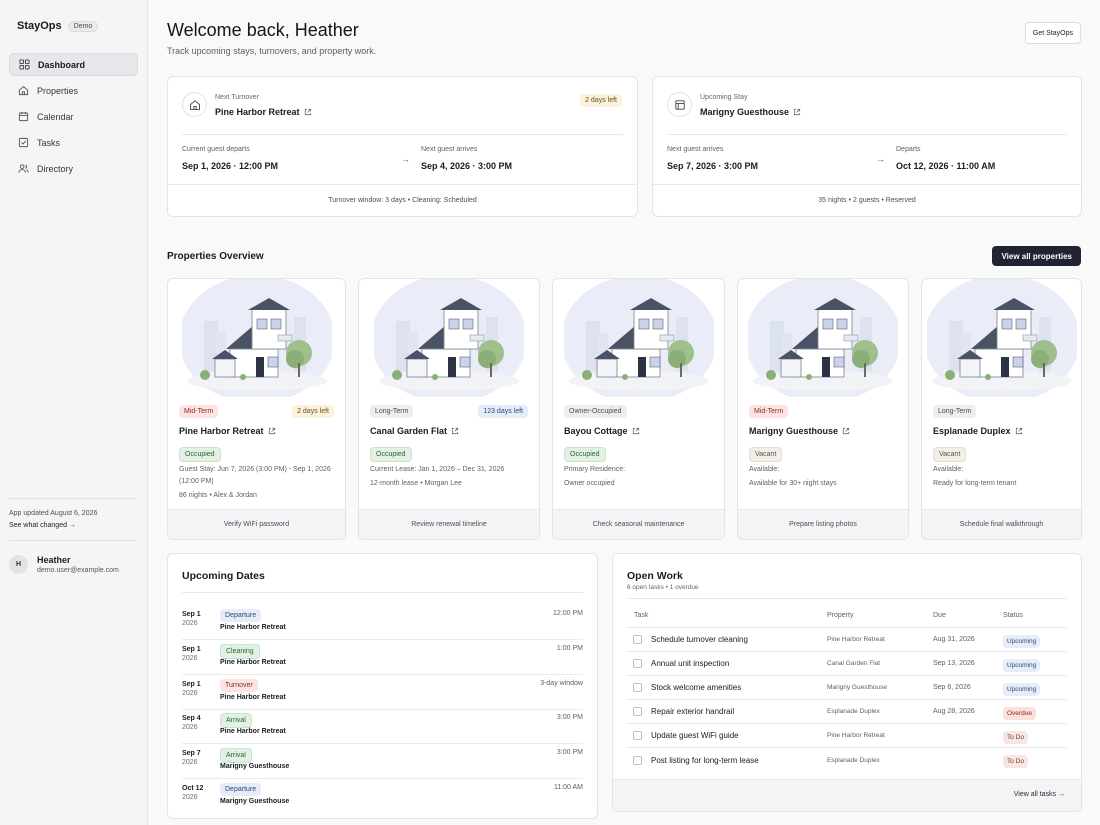 The height and width of the screenshot is (825, 1100). Describe the element at coordinates (257, 112) in the screenshot. I see `turnover-property-name: Pine Harbor Retreat` at that location.